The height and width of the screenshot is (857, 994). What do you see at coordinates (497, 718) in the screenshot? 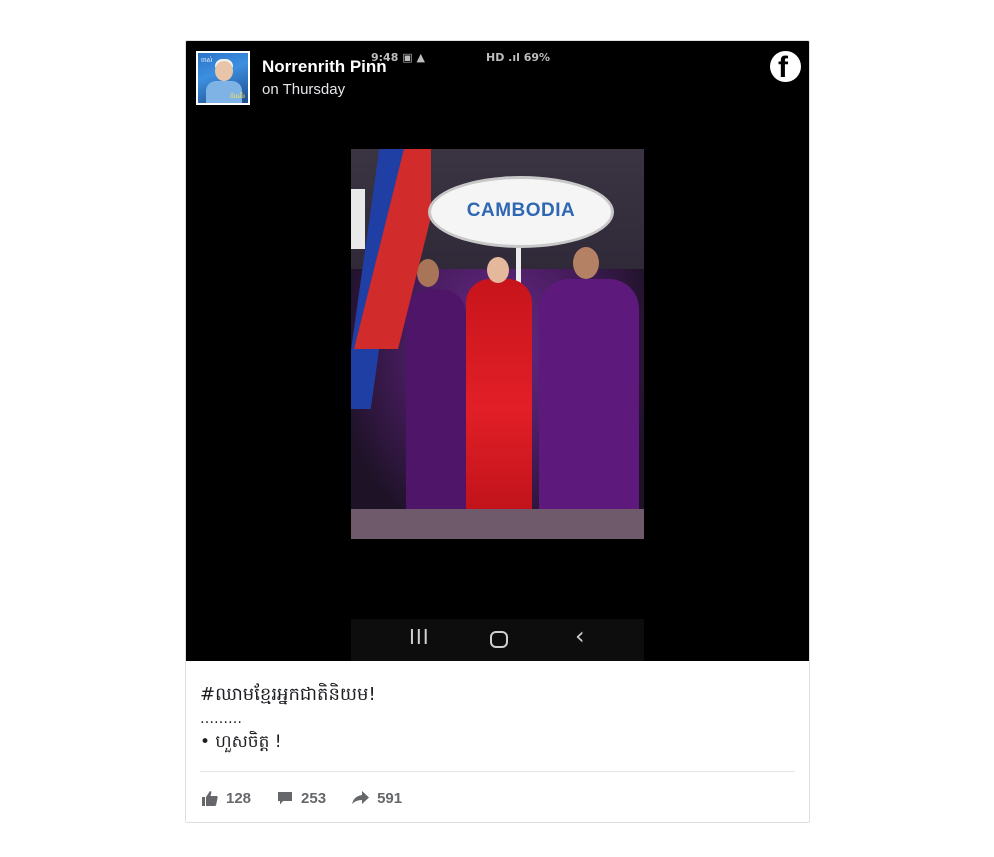
I see `post-caption: #ឈាមខ្មែរអ្នកជាតិនិយម! ……… • ហួសចិត្ត !` at bounding box center [497, 718].